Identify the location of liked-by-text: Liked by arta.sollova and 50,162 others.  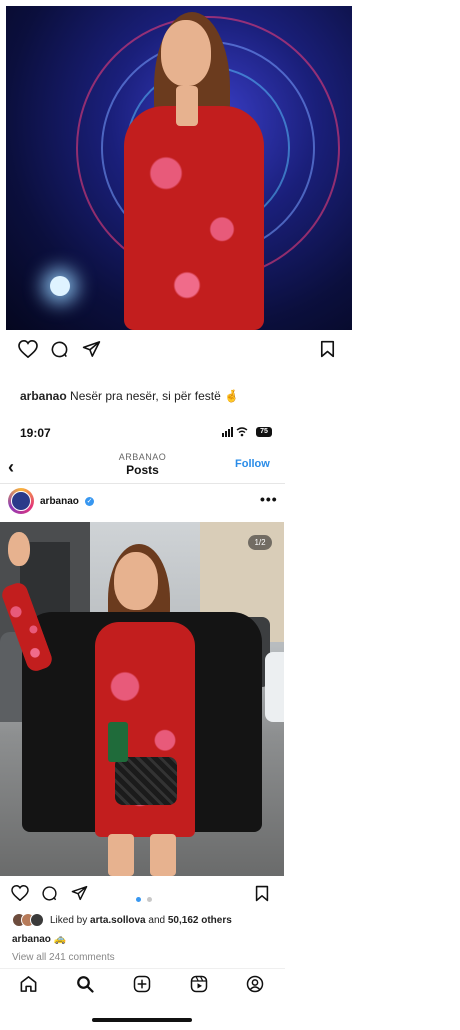
(141, 920).